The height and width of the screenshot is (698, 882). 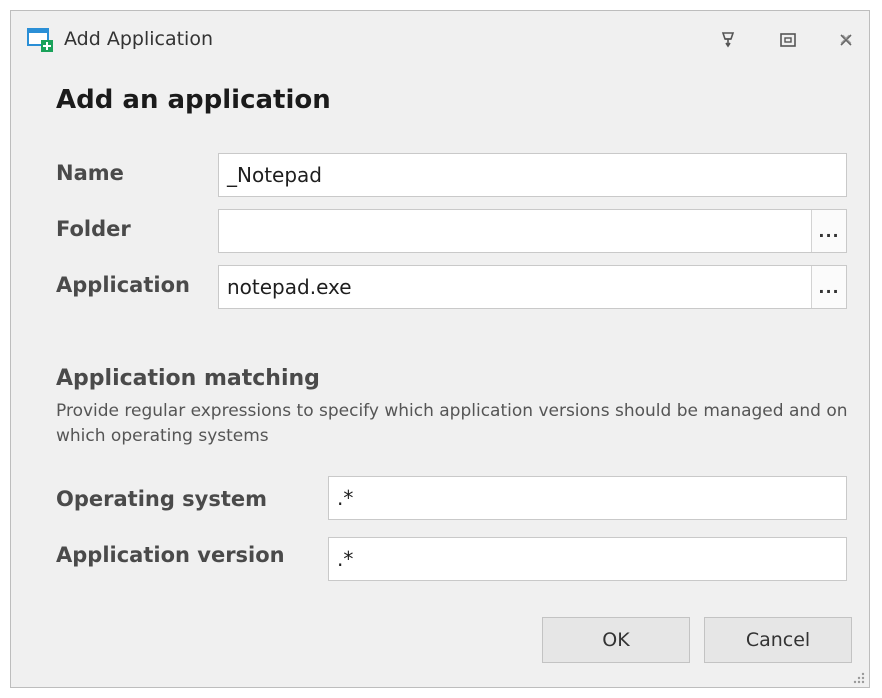 What do you see at coordinates (138, 39) in the screenshot?
I see `window-title: Add Application` at bounding box center [138, 39].